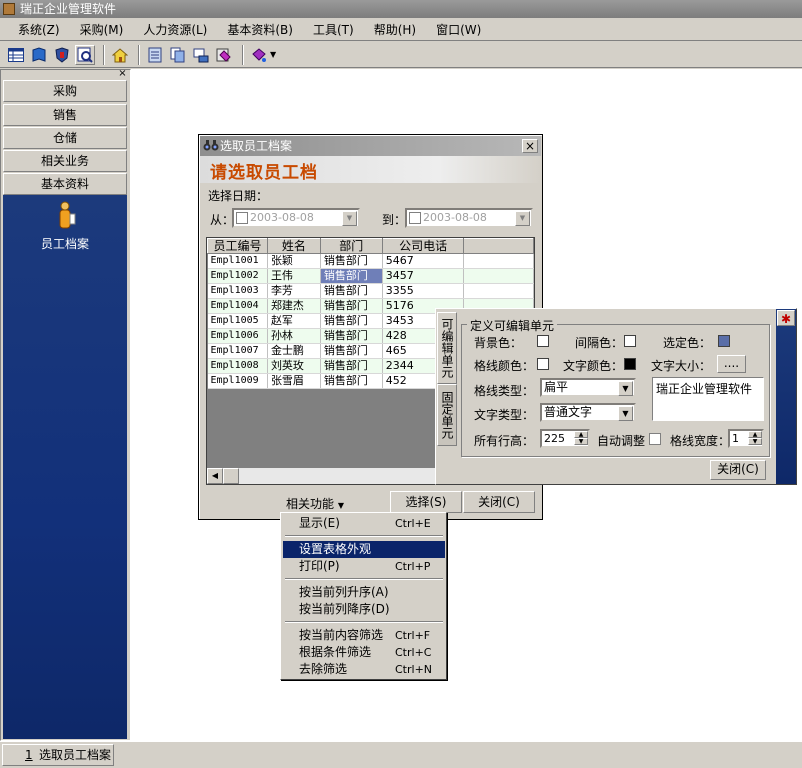  I want to click on employee-name: 金士鹏, so click(294, 351).